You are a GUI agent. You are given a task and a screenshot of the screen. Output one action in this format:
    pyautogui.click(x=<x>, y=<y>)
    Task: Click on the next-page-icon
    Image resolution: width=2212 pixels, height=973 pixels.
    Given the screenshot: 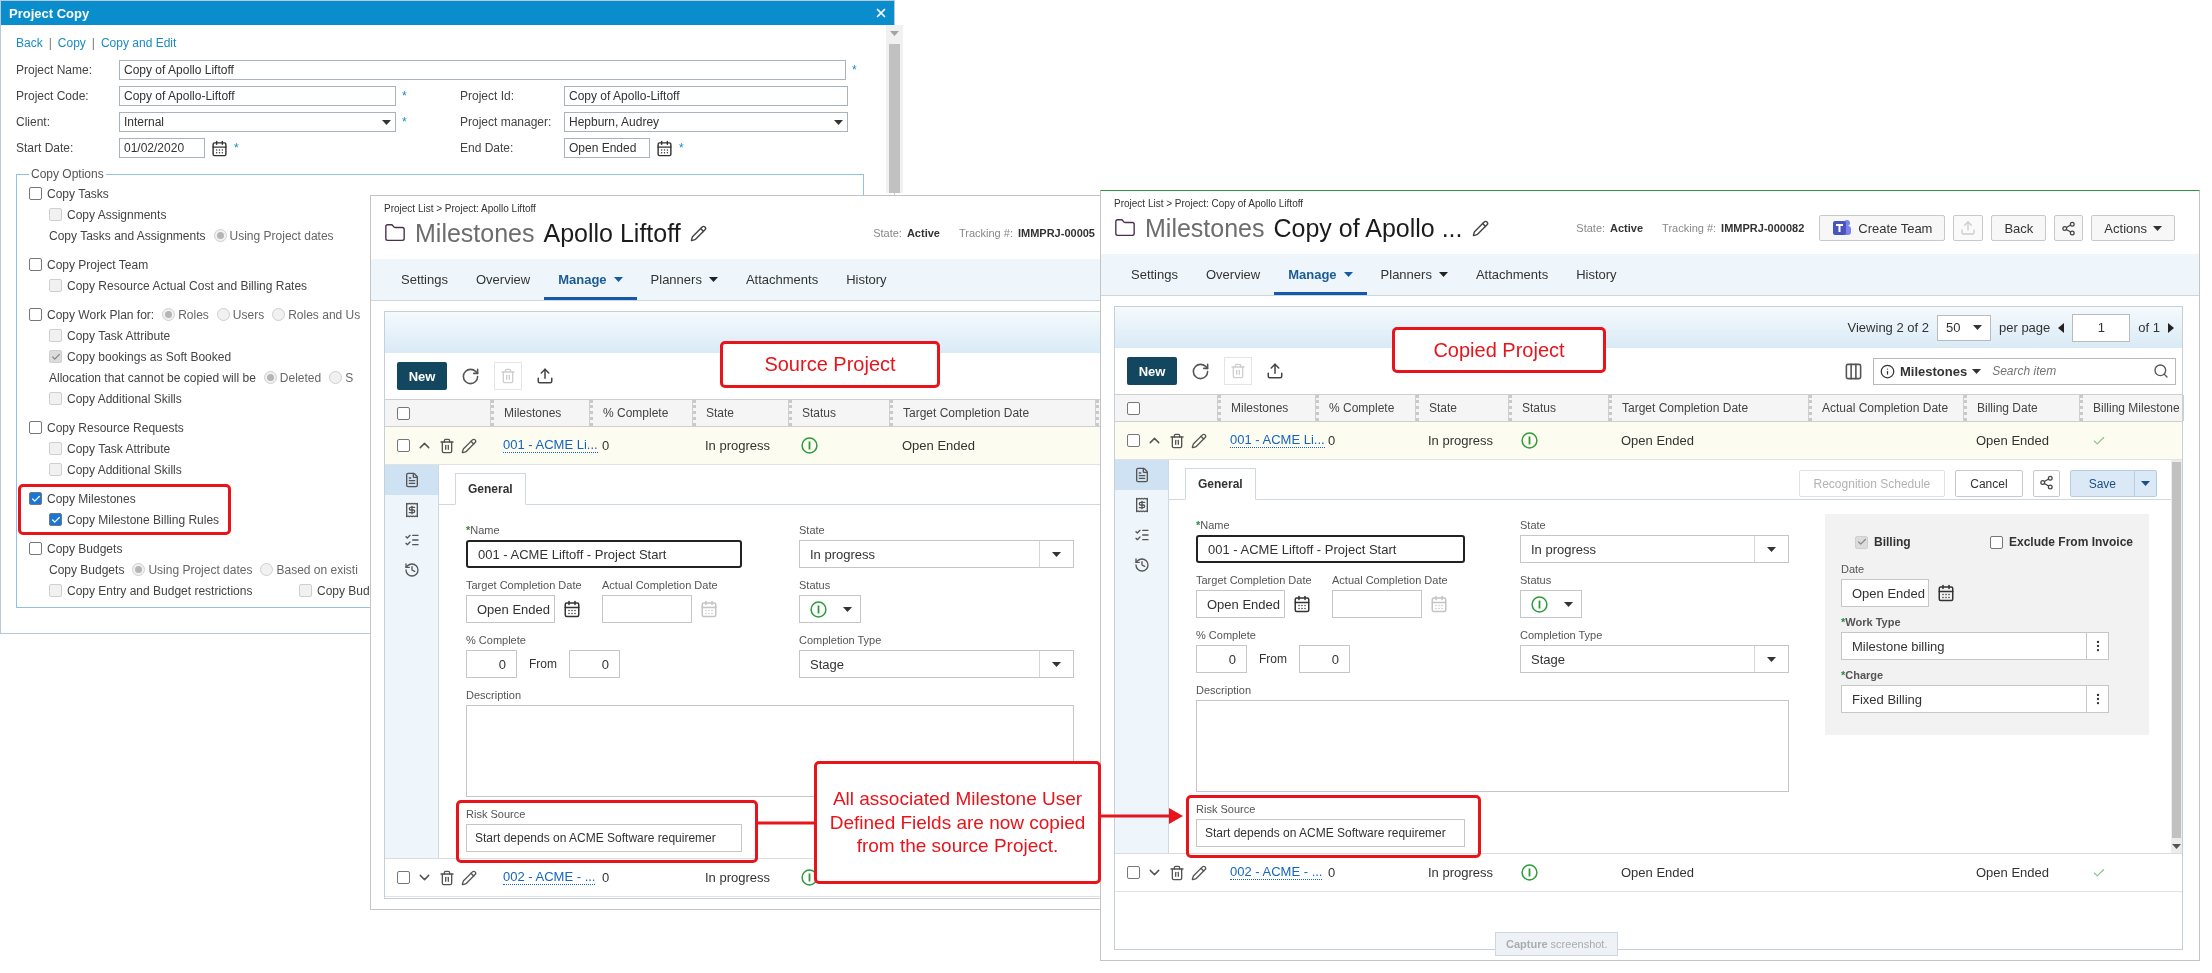 What is the action you would take?
    pyautogui.click(x=2171, y=327)
    